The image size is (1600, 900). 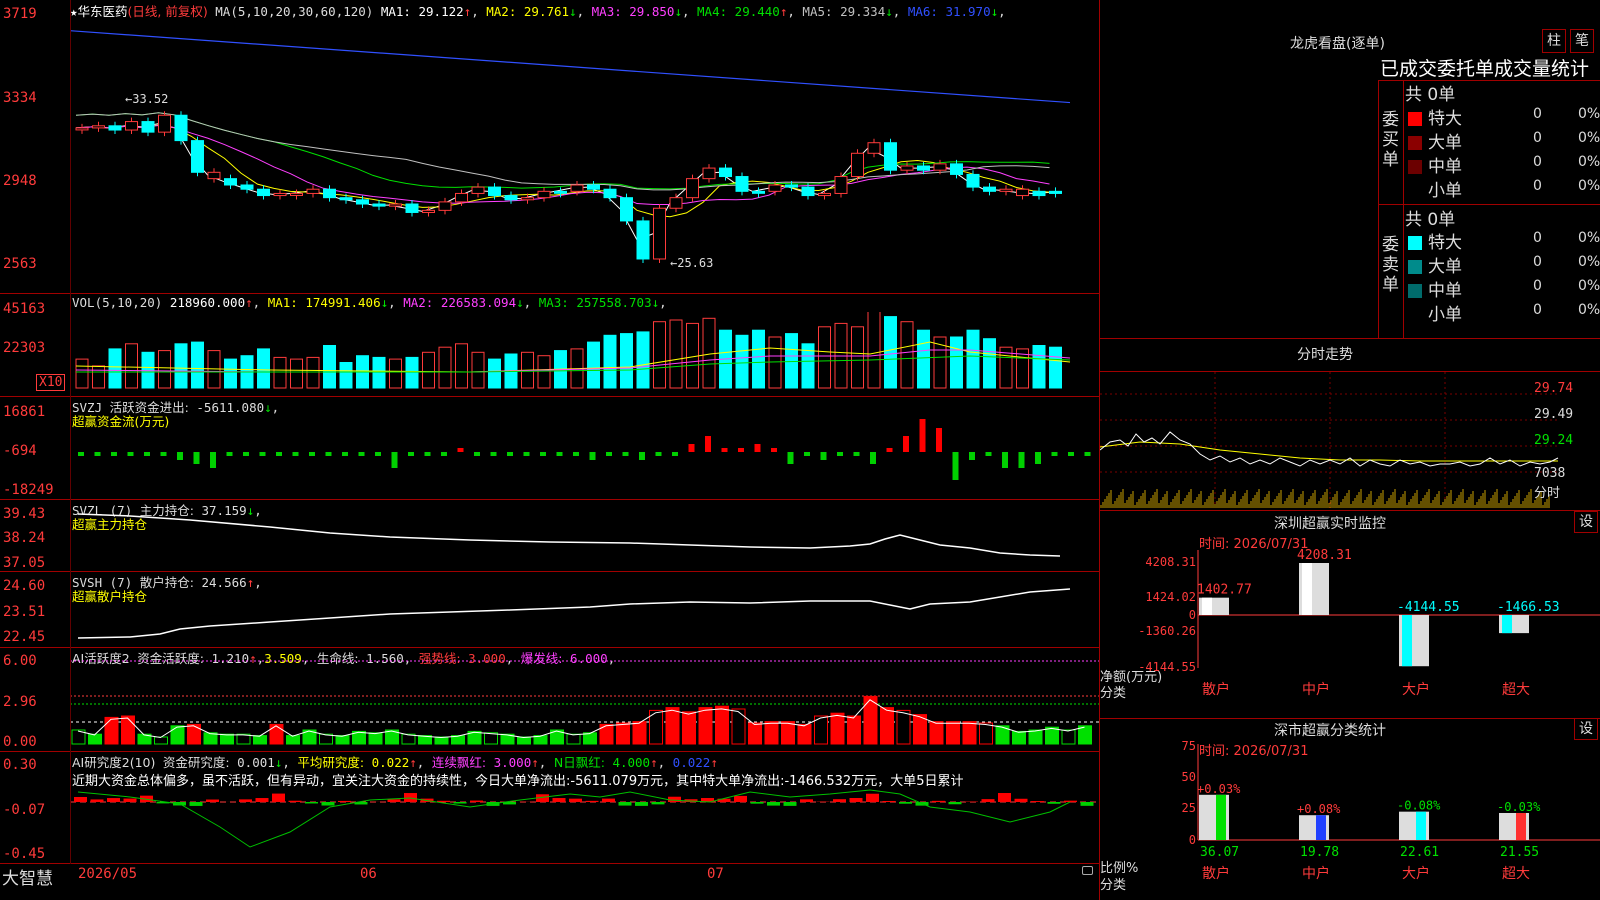 I want to click on lock-icon, so click(x=1087, y=870).